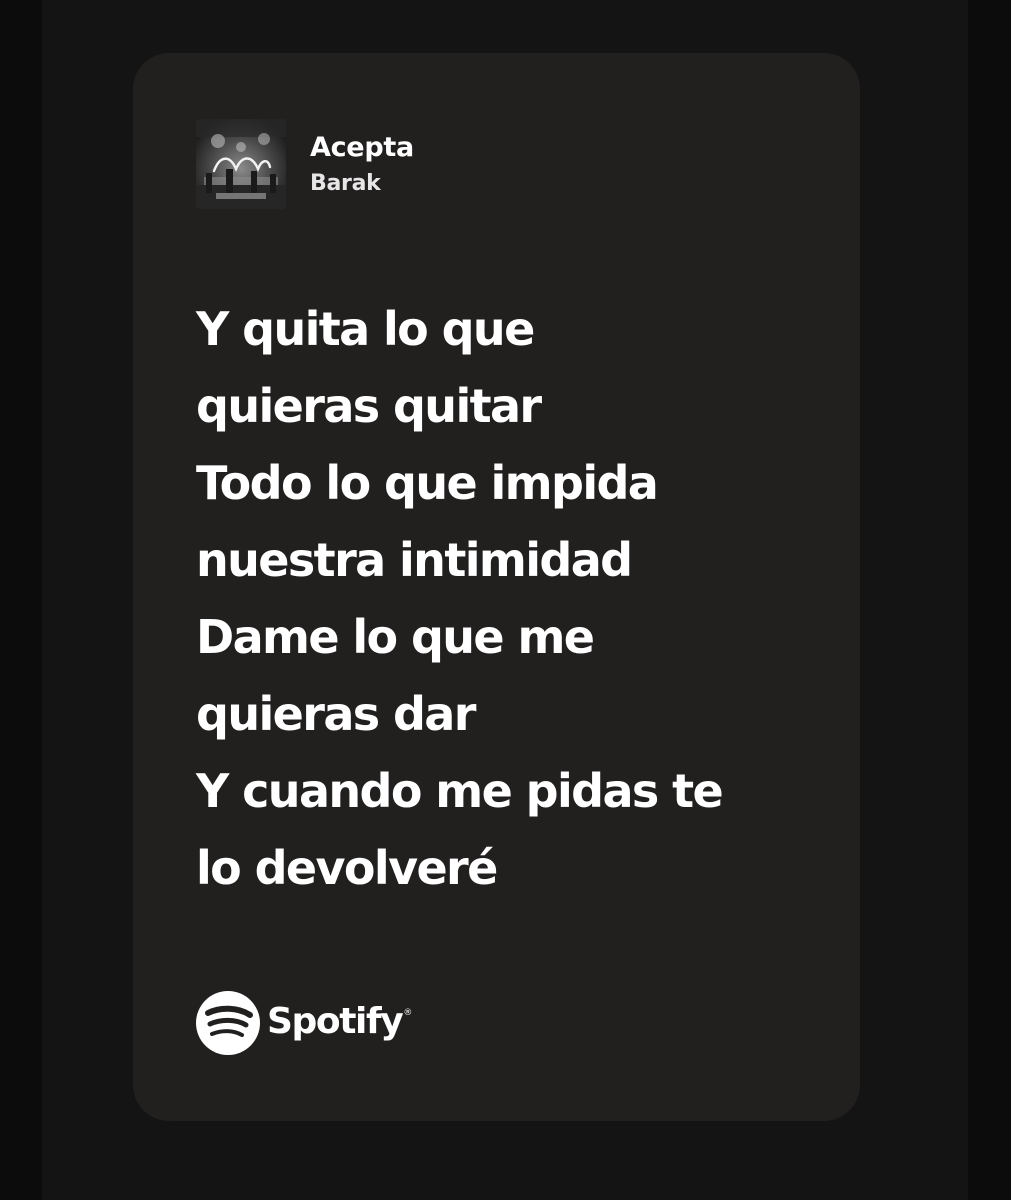 The image size is (1011, 1200). I want to click on spotify-logo-icon, so click(228, 1023).